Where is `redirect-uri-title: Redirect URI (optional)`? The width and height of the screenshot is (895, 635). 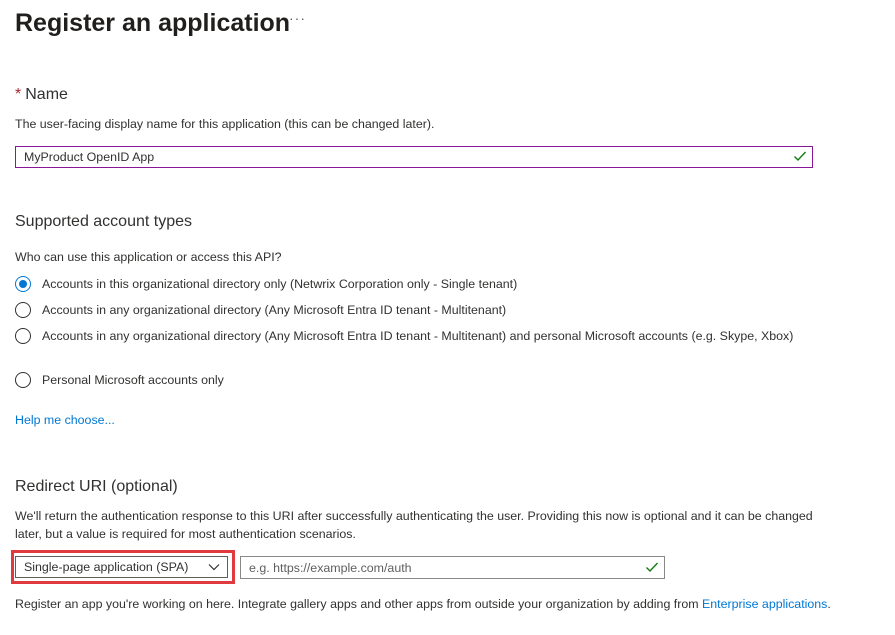
redirect-uri-title: Redirect URI (optional) is located at coordinates (96, 486).